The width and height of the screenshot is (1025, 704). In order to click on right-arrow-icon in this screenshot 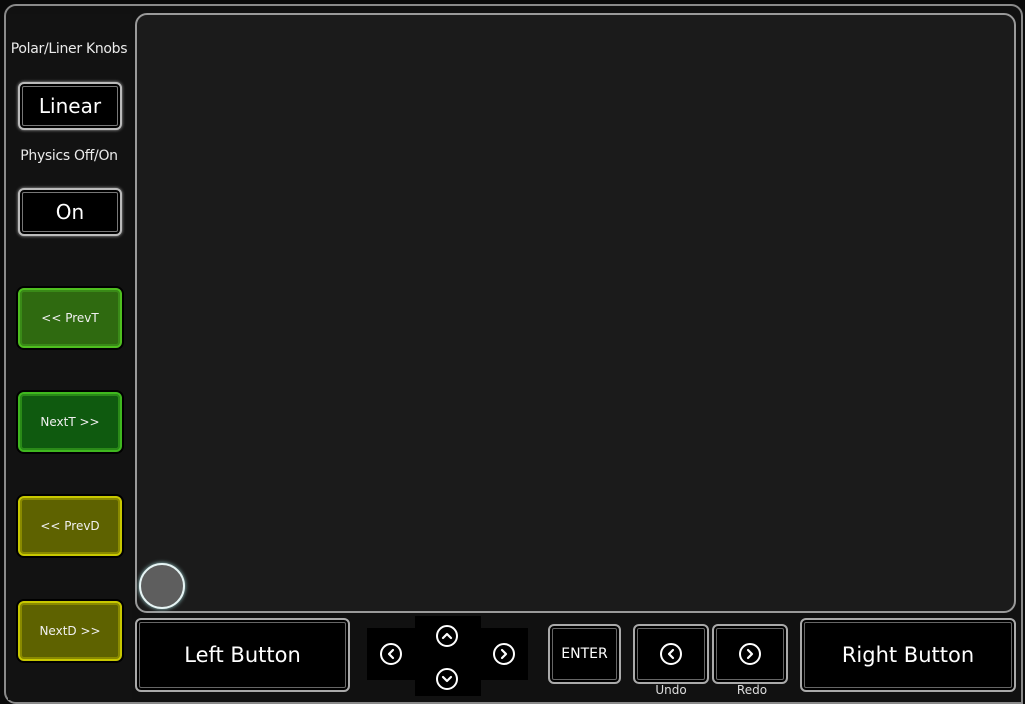, I will do `click(504, 654)`.